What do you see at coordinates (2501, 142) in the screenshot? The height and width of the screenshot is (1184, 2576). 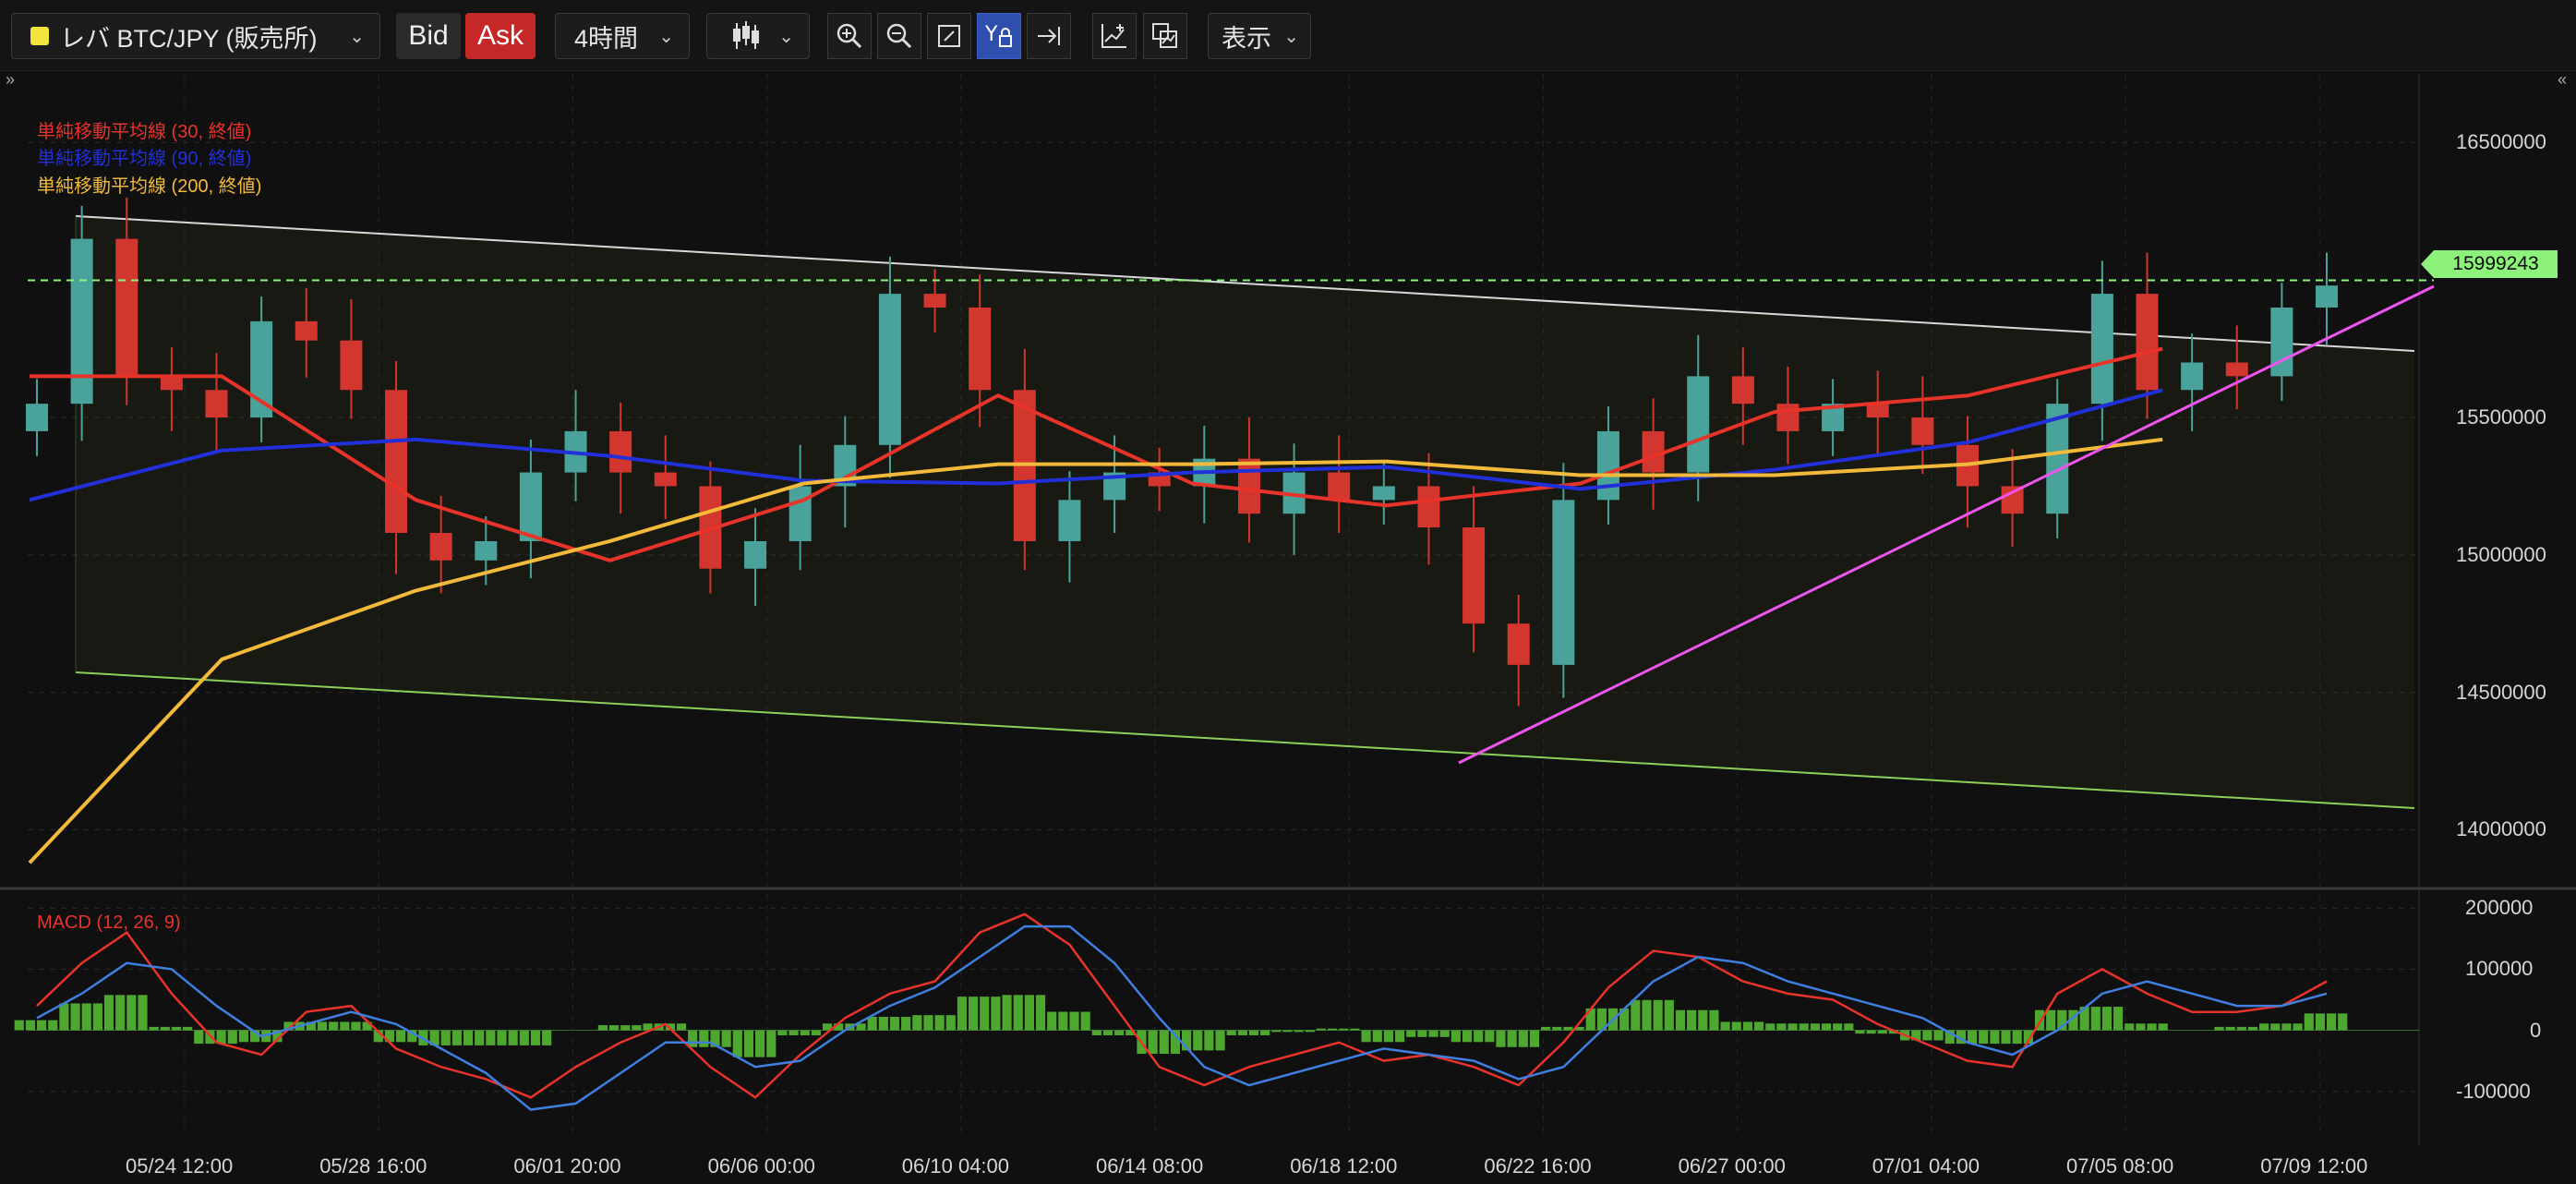 I see `price-axis-label: 16500000` at bounding box center [2501, 142].